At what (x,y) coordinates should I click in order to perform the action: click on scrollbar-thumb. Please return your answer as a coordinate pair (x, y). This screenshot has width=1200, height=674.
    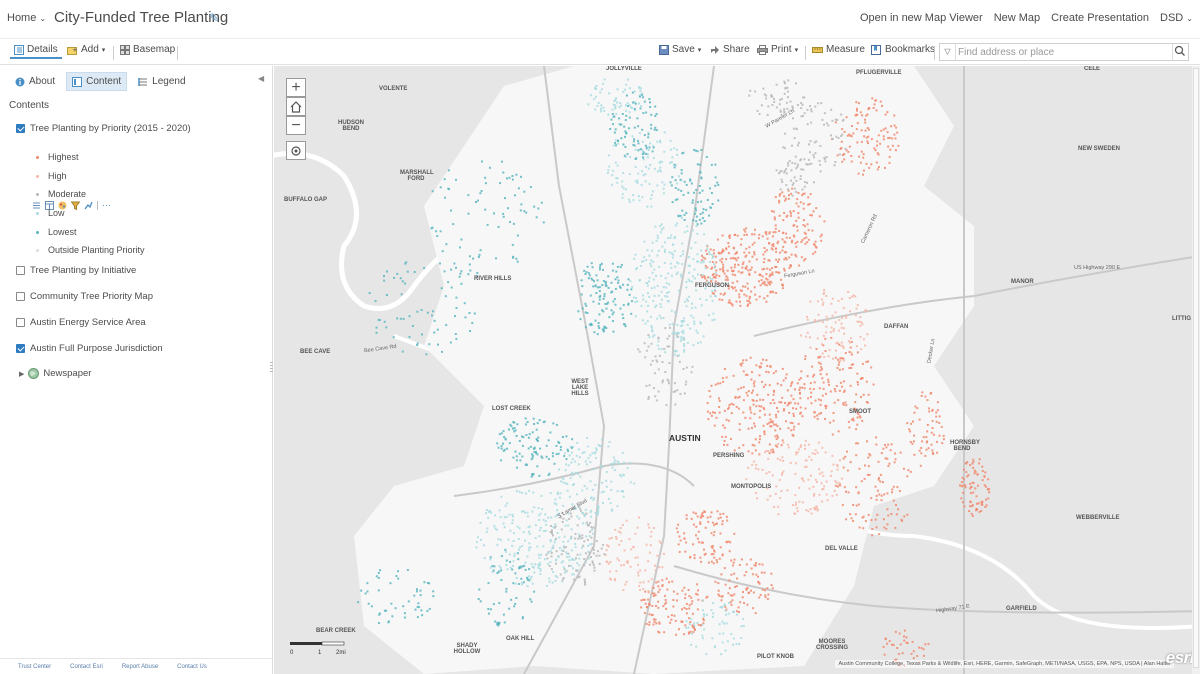
    Looking at the image, I should click on (1196, 368).